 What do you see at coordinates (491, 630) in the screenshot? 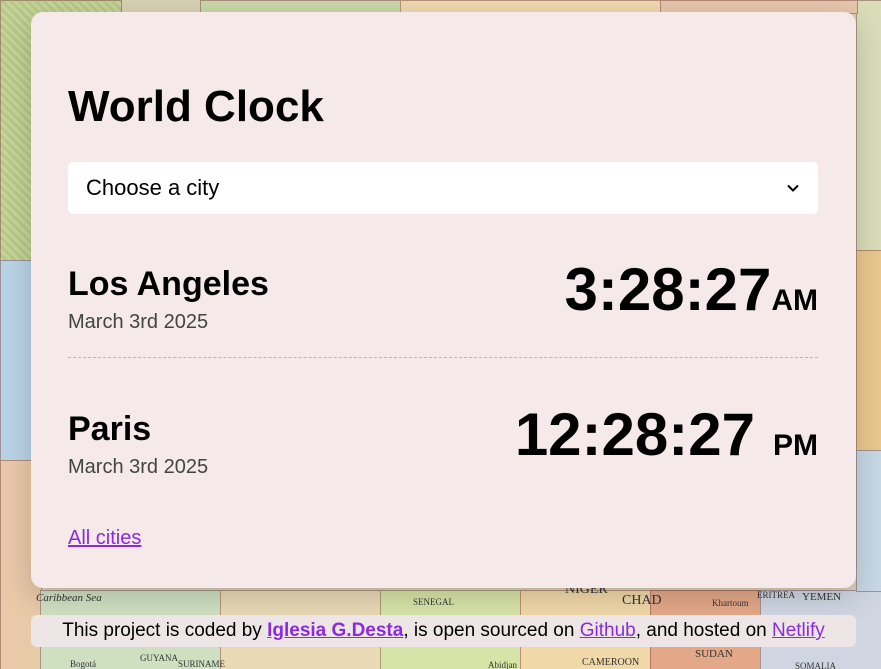
I see `footer-text-middle1: , is open sourced on` at bounding box center [491, 630].